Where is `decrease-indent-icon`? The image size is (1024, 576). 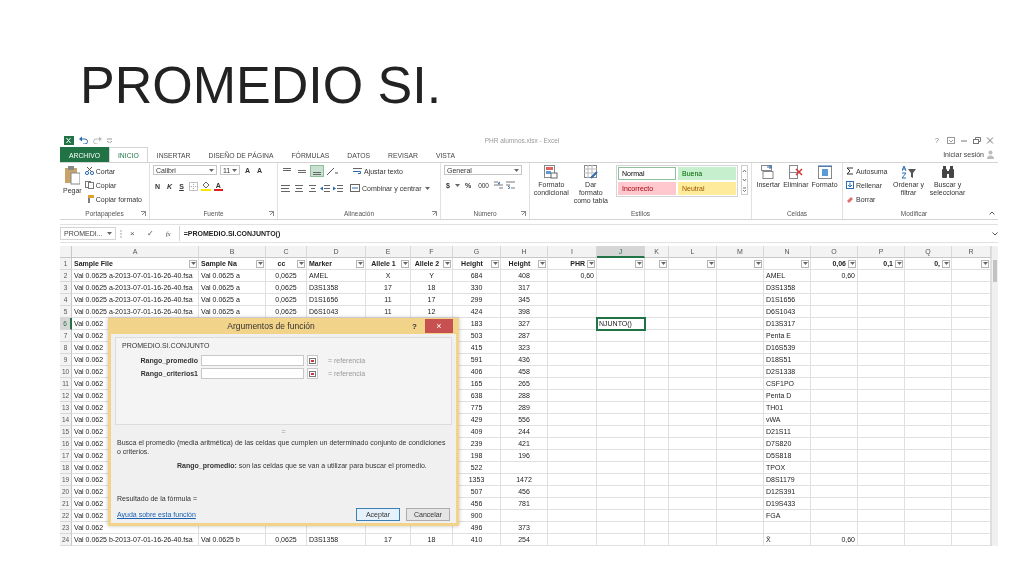 decrease-indent-icon is located at coordinates (325, 188).